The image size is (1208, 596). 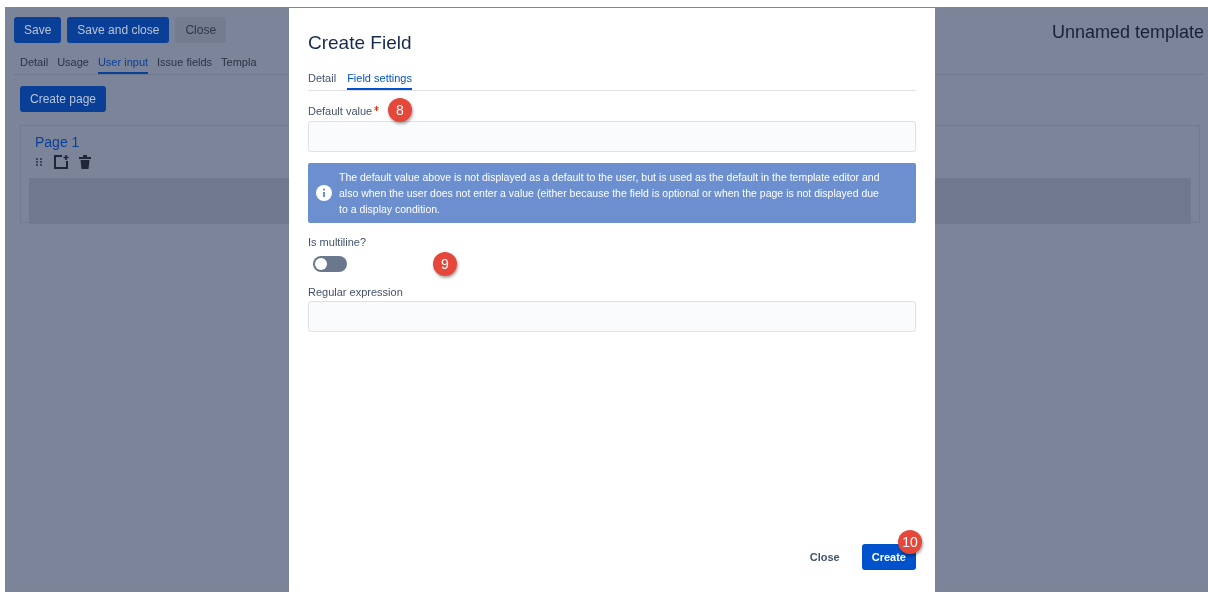 What do you see at coordinates (610, 193) in the screenshot?
I see `info-text: The default value above is not displayed as a default to the user, but is used as the default in the template editor and also when the user does not enter a value (either because the field is optional or when the page is not displayed due to a display condition.` at bounding box center [610, 193].